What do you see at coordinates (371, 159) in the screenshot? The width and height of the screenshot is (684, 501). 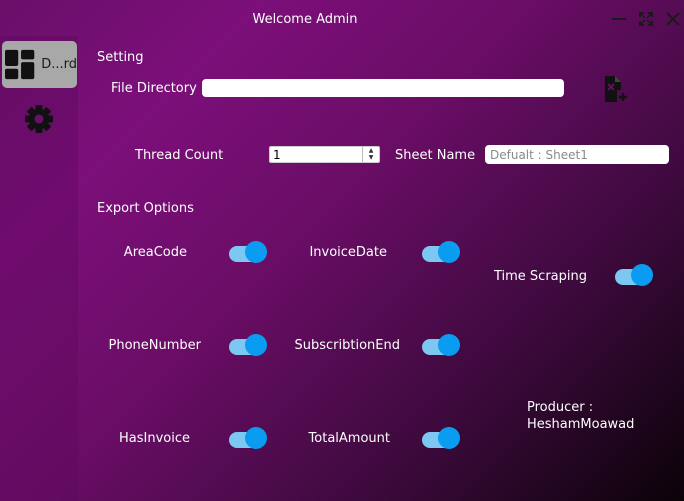 I see `spin-down-icon: ▼` at bounding box center [371, 159].